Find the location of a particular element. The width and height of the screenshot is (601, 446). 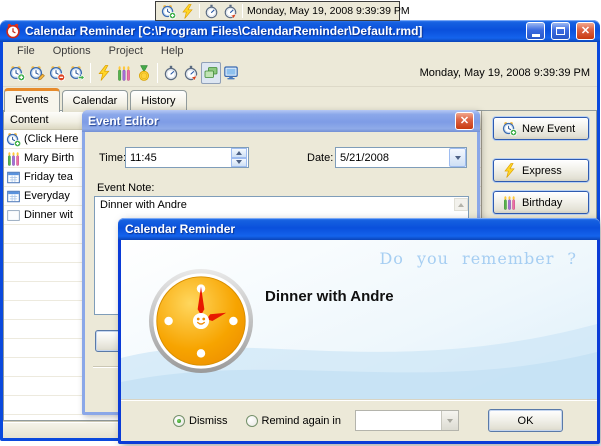

toolbar-birthday-button is located at coordinates (124, 73).